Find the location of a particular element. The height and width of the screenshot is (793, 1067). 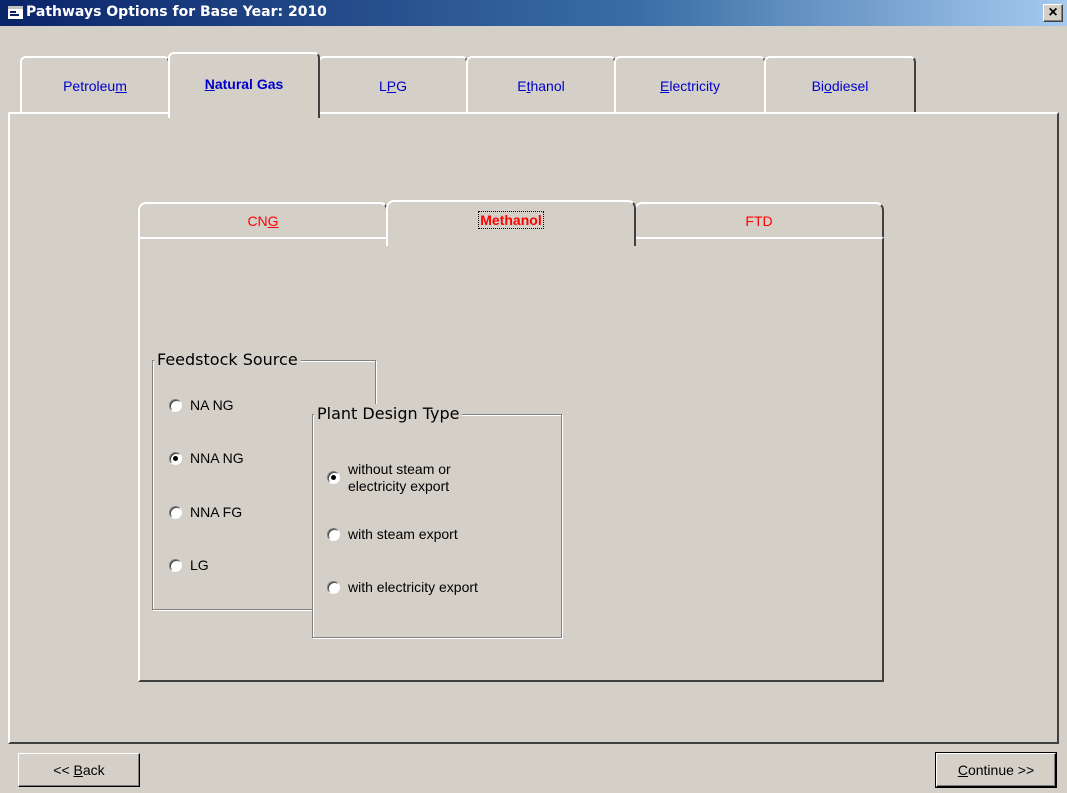

tab-label: LPG is located at coordinates (393, 86).